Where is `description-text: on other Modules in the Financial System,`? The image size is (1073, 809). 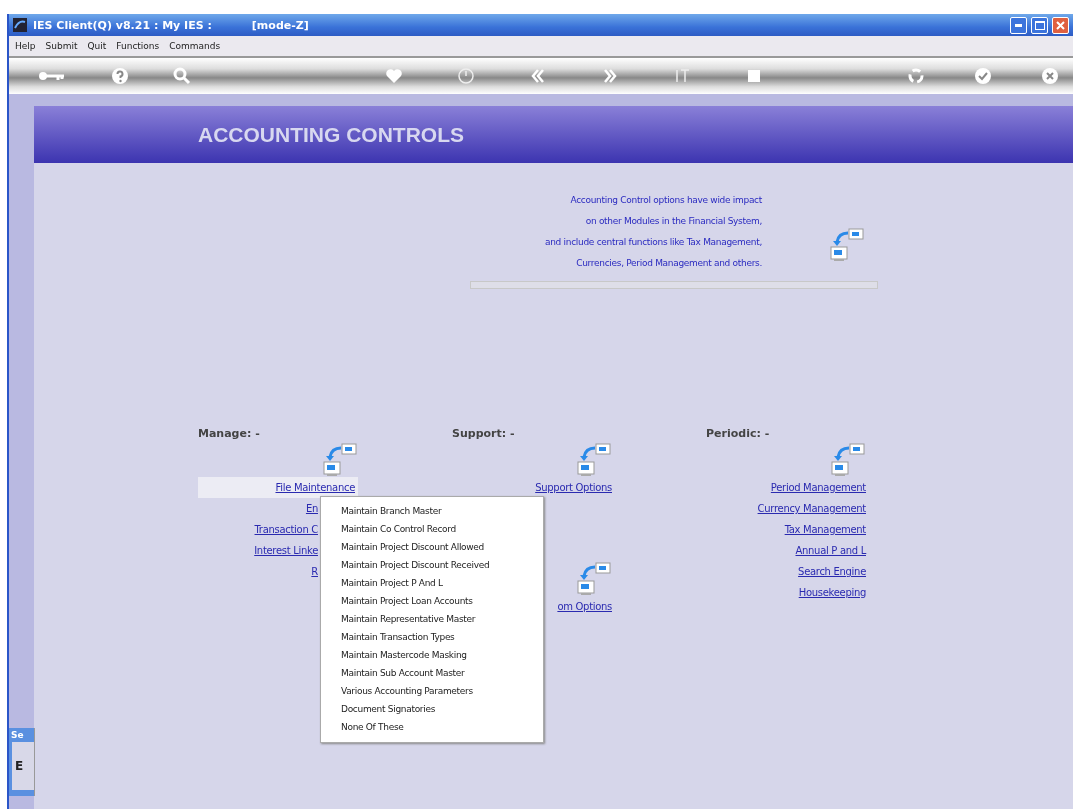 description-text: on other Modules in the Financial System, is located at coordinates (673, 221).